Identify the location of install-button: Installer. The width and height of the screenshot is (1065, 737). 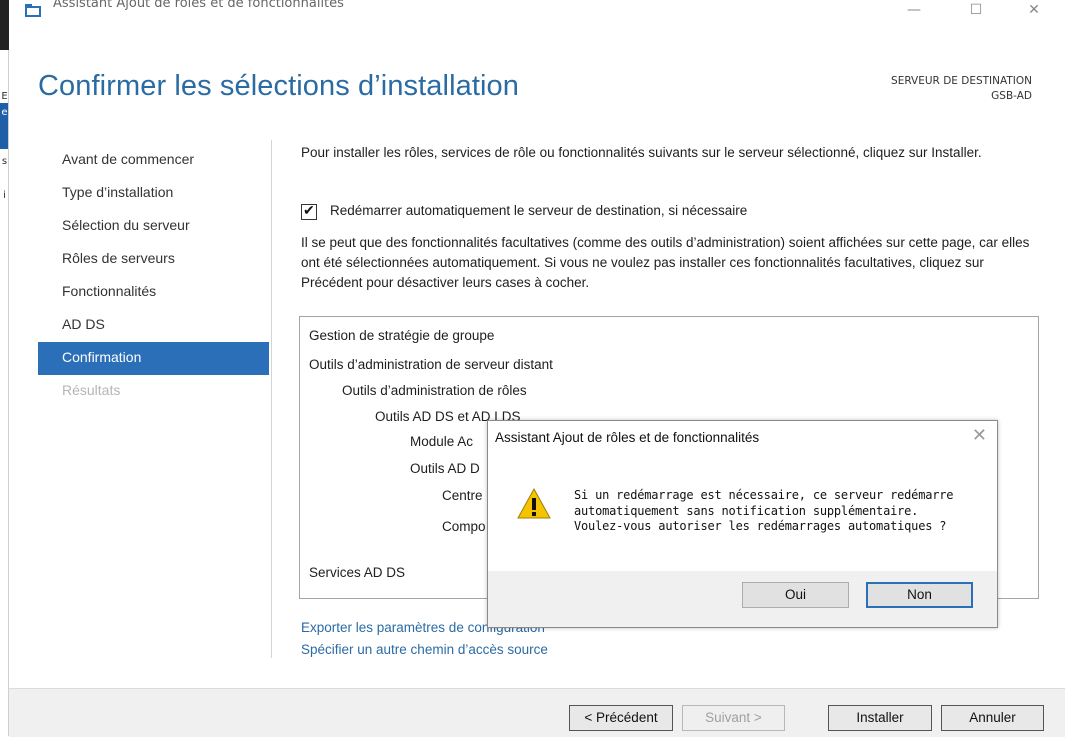
(880, 718).